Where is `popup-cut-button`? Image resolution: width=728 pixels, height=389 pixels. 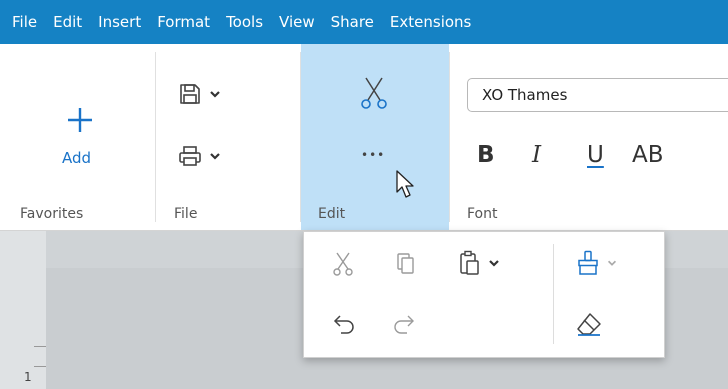 popup-cut-button is located at coordinates (343, 264).